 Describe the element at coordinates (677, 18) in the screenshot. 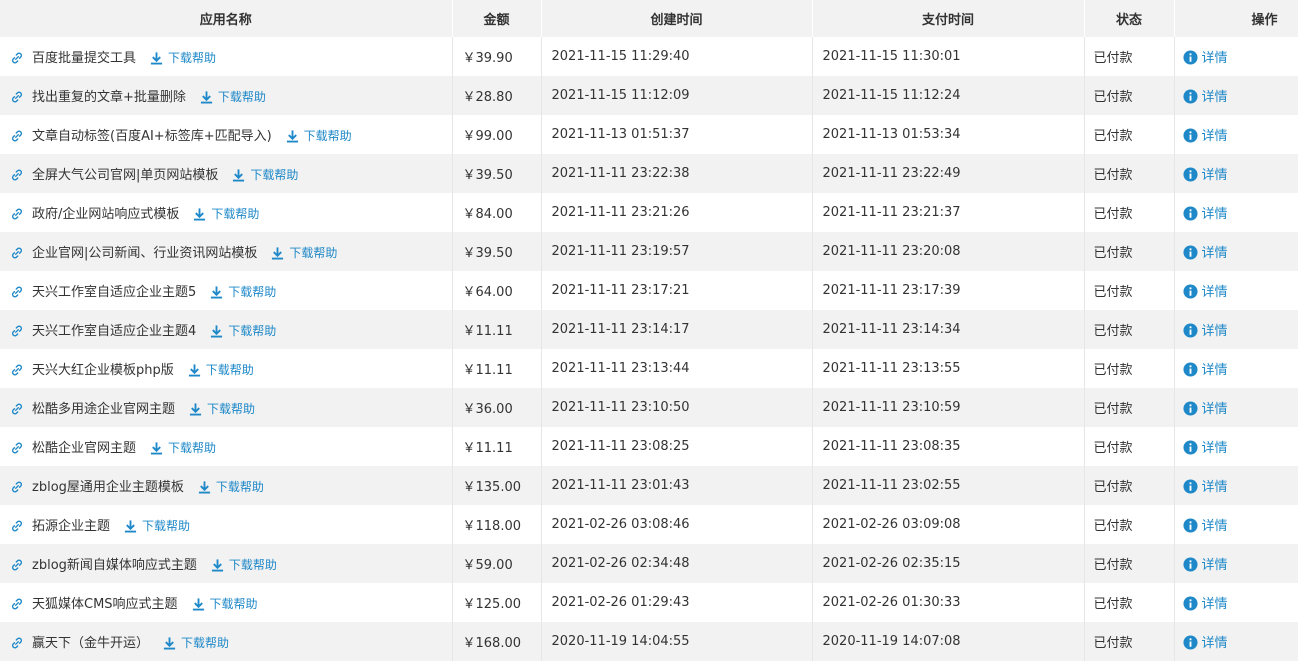

I see `column-header-created: 创建时间` at that location.